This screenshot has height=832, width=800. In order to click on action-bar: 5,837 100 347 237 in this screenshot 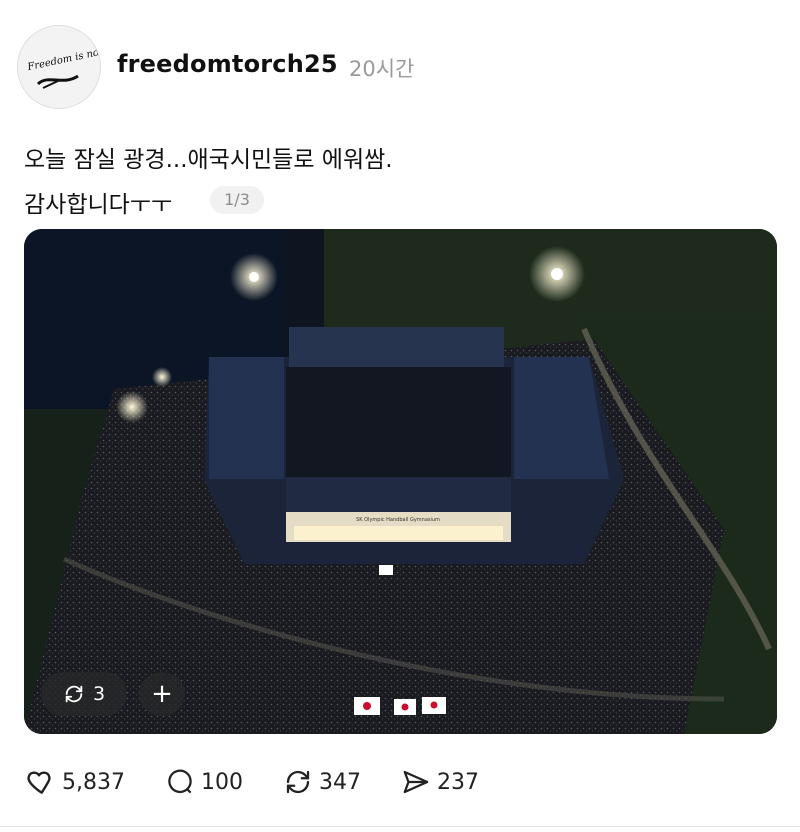, I will do `click(270, 782)`.